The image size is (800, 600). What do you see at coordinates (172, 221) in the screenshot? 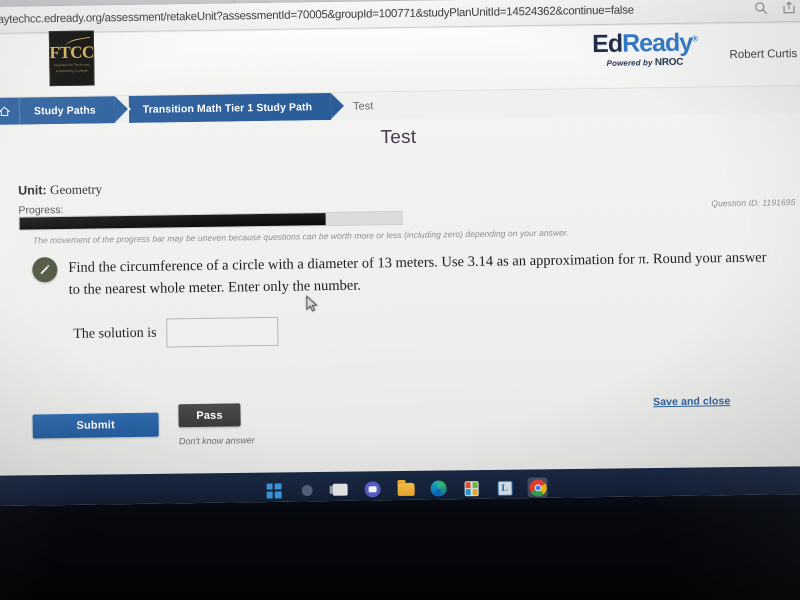
I see `progress-bar-fill` at bounding box center [172, 221].